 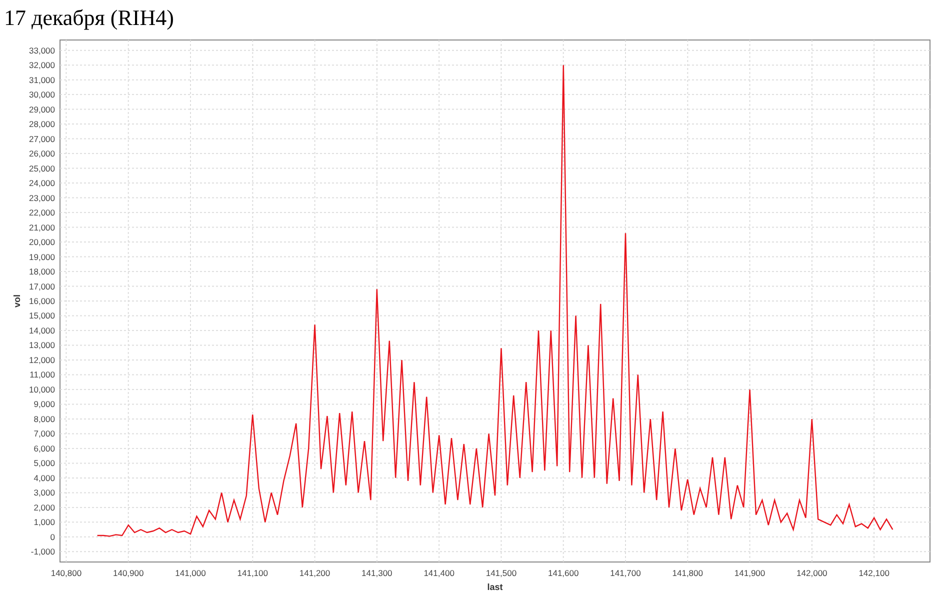 What do you see at coordinates (42, 153) in the screenshot?
I see `y-tick-label: 26,000` at bounding box center [42, 153].